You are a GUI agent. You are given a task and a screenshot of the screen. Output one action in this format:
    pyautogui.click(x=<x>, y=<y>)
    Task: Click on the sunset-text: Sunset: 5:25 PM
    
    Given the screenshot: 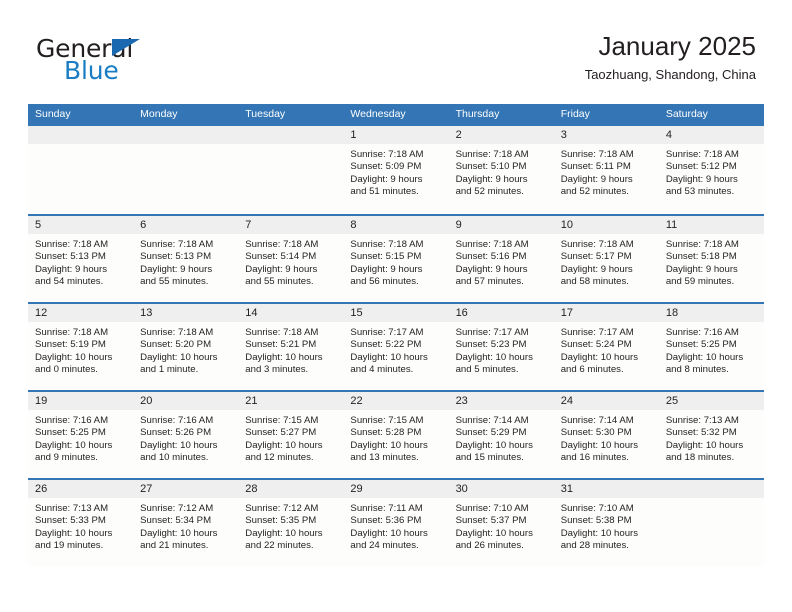 What is the action you would take?
    pyautogui.click(x=70, y=433)
    